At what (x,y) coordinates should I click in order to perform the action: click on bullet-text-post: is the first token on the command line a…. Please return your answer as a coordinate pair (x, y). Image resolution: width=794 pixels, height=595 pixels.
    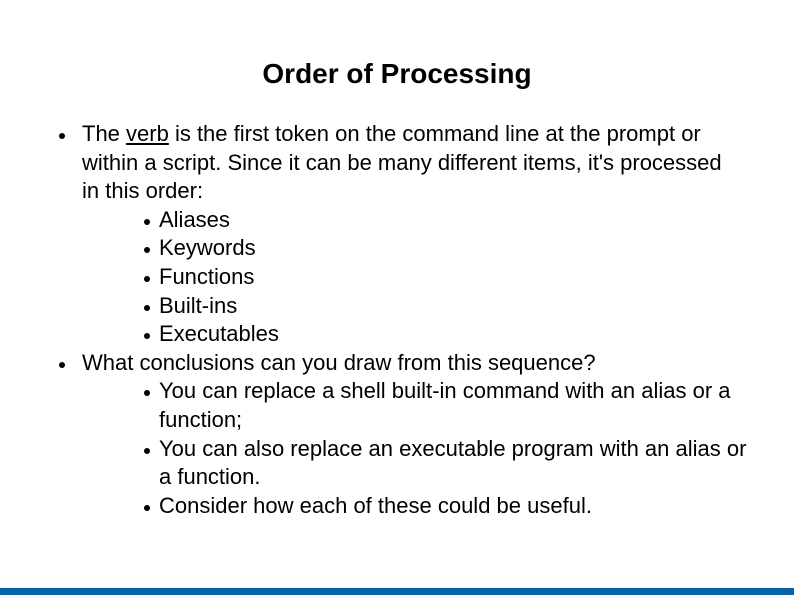
    Looking at the image, I should click on (402, 162).